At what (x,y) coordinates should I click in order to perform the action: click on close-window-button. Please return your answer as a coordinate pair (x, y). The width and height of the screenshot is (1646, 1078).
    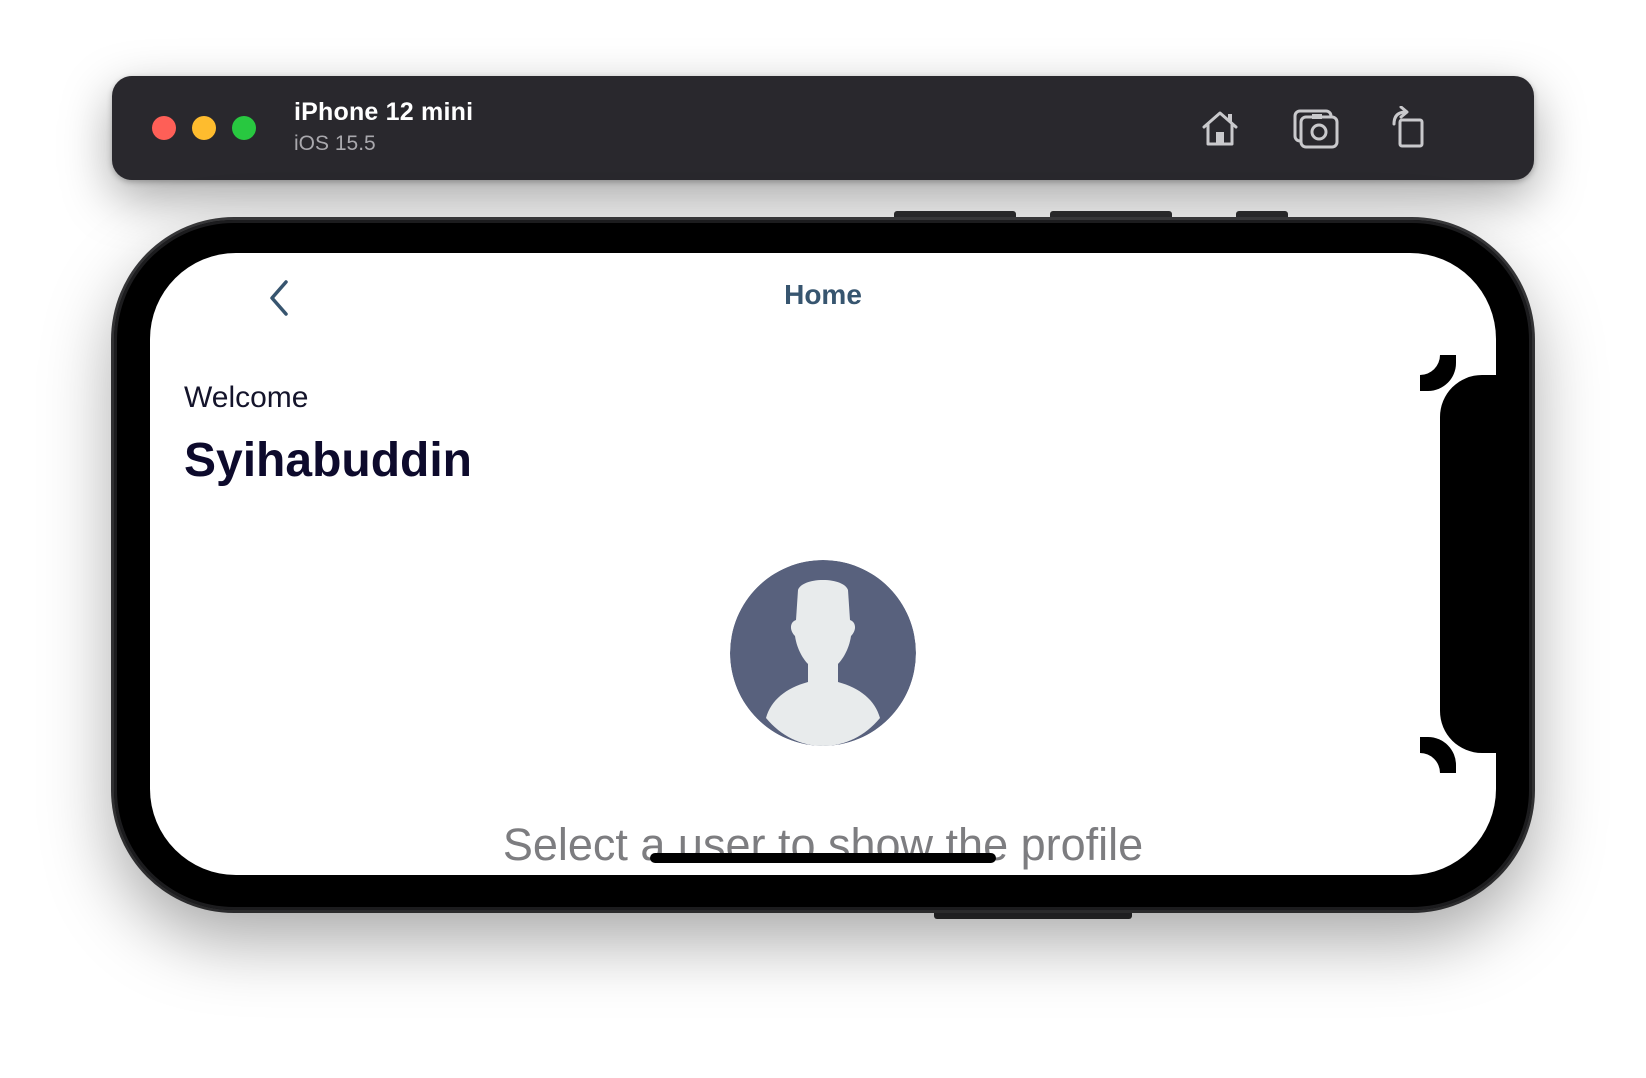
    Looking at the image, I should click on (164, 128).